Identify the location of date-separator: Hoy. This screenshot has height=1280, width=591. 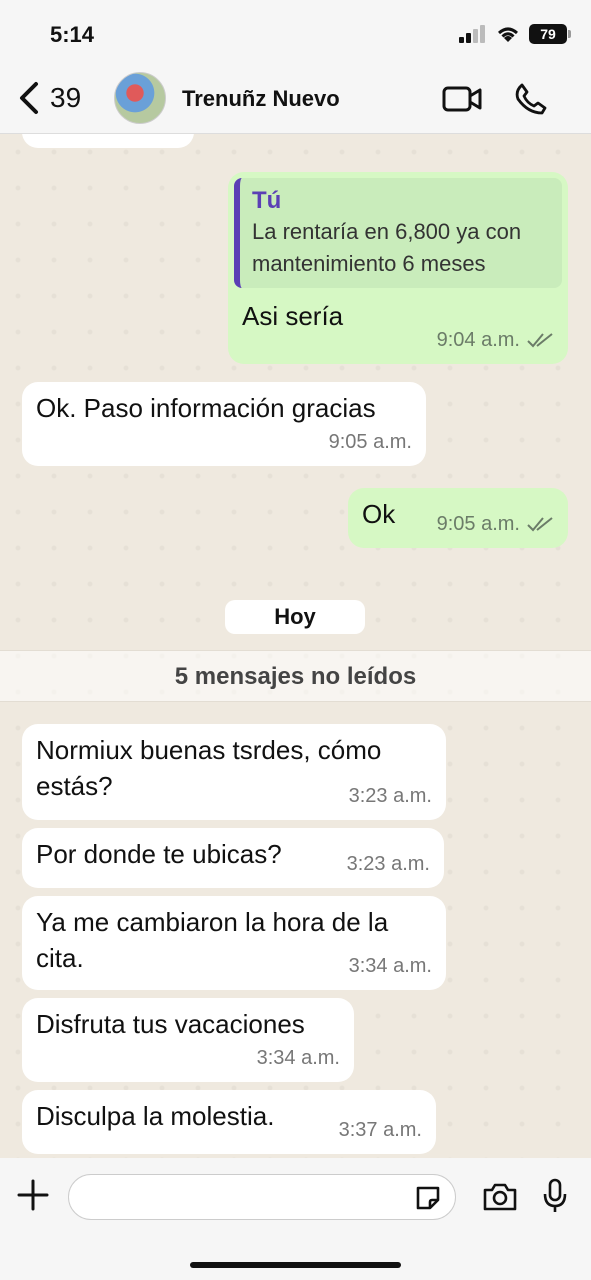
(295, 617).